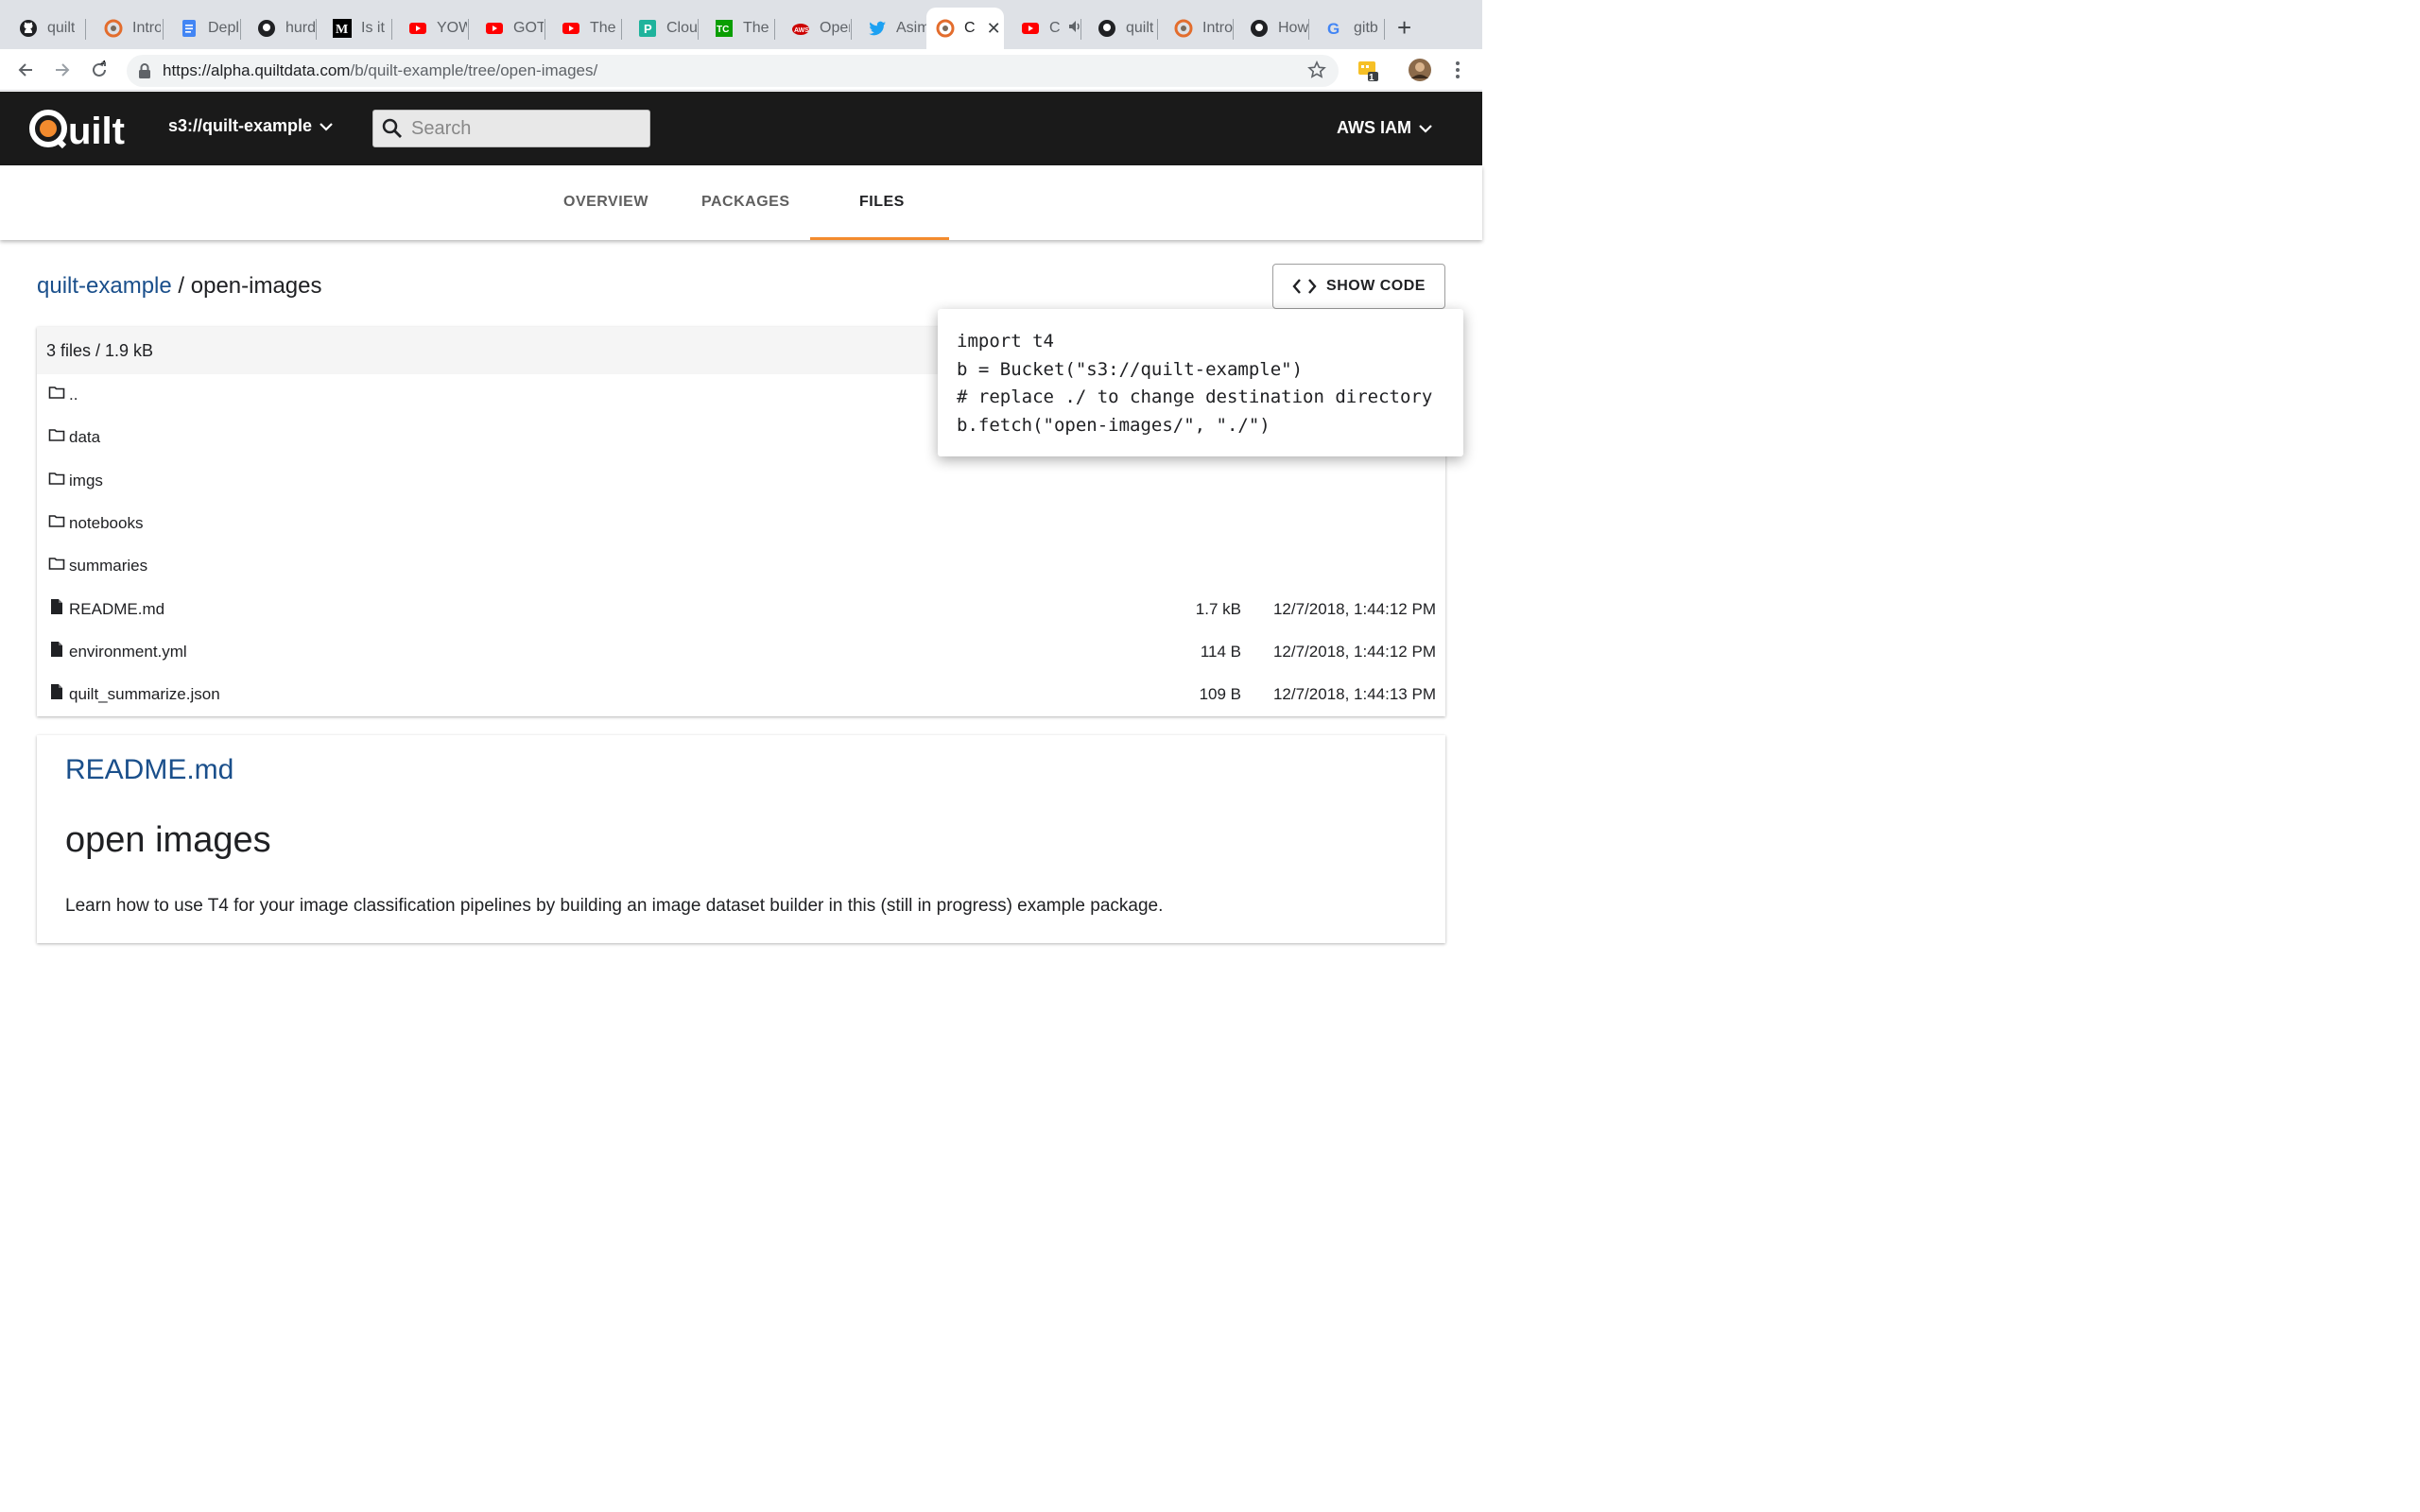 The height and width of the screenshot is (1512, 2420). Describe the element at coordinates (116, 609) in the screenshot. I see `entry-name: README.md` at that location.